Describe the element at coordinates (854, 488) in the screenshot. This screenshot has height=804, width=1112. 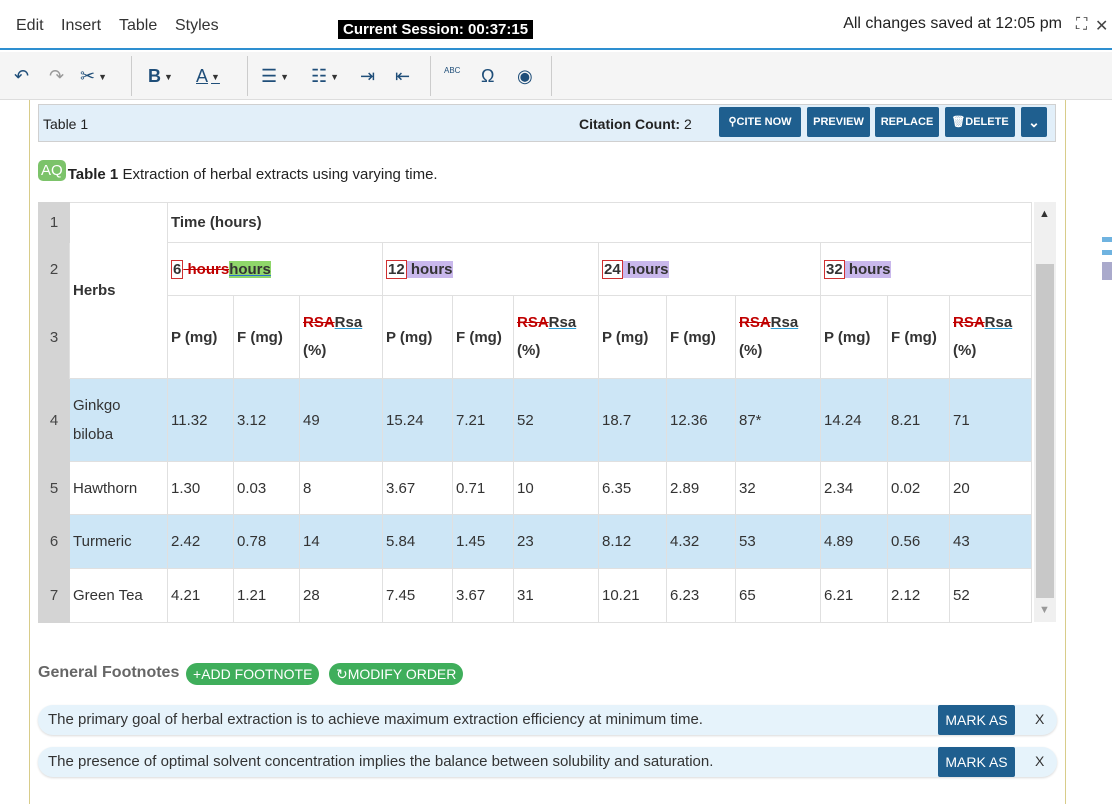
I see `table-cell: 2.34` at that location.